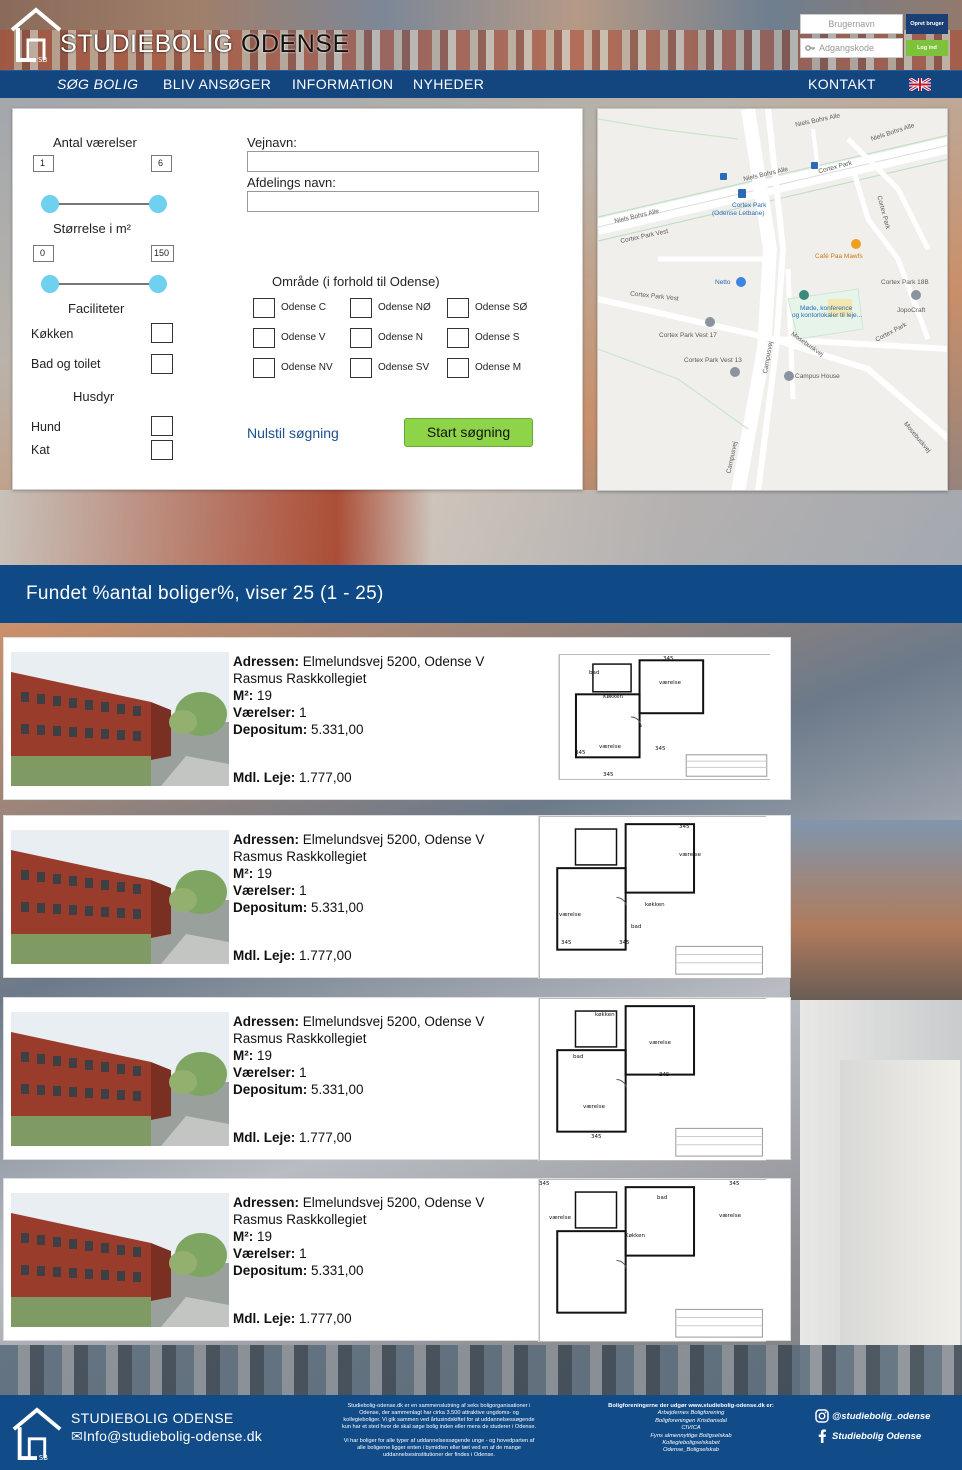  I want to click on street-input, so click(393, 161).